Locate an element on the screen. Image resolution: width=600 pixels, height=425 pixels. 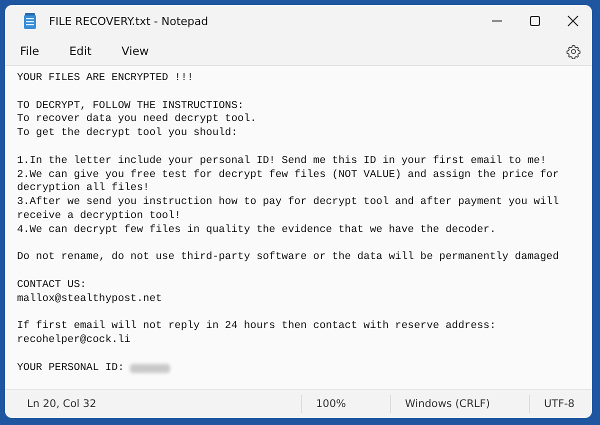
encoding: UTF-8 is located at coordinates (559, 404).